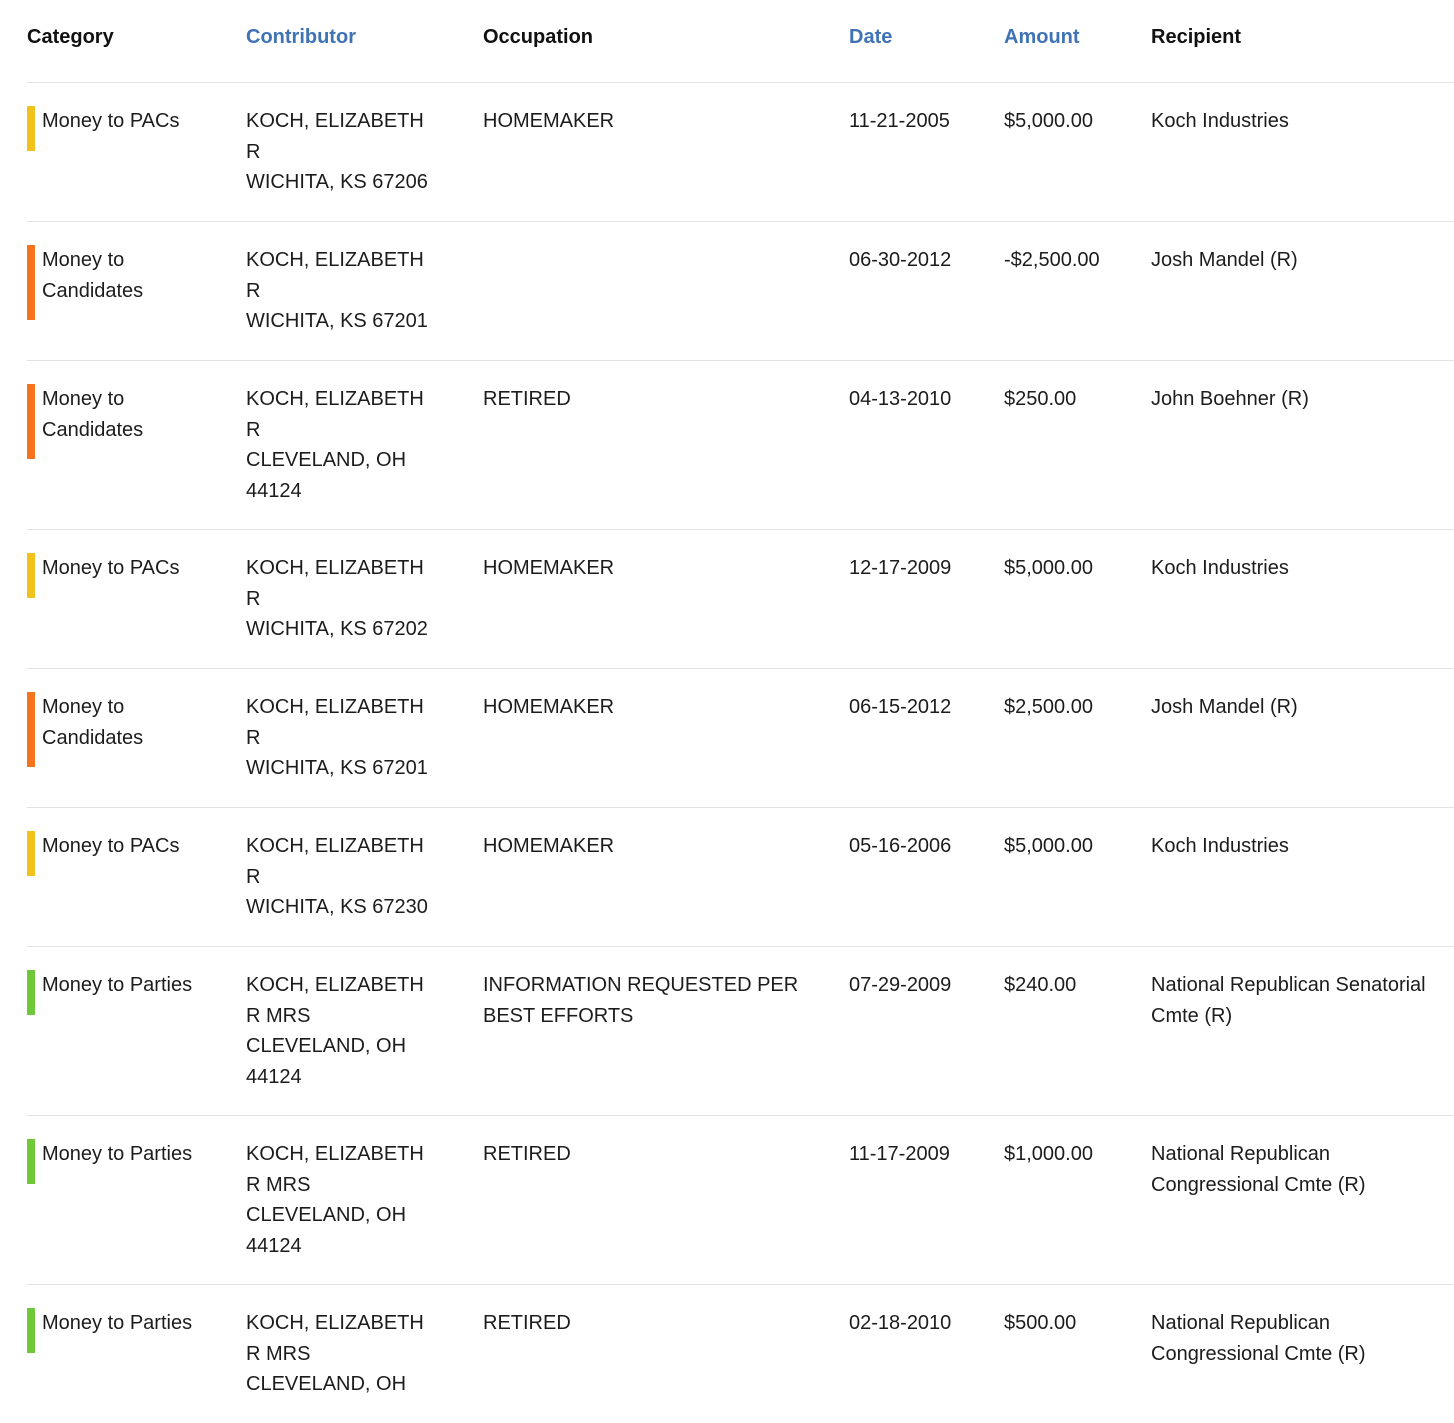  I want to click on header-contributor-sort-link: Contributor, so click(301, 37).